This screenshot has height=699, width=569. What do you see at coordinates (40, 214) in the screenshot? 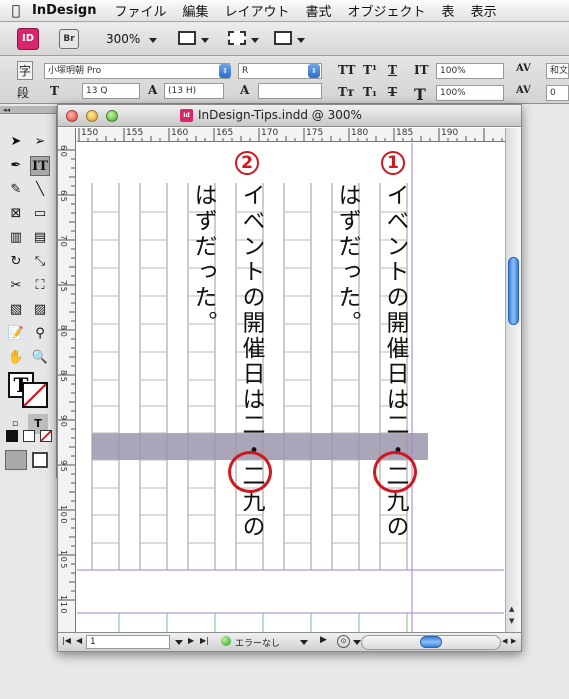
I see `rectangle-tool-icon: ▭` at bounding box center [40, 214].